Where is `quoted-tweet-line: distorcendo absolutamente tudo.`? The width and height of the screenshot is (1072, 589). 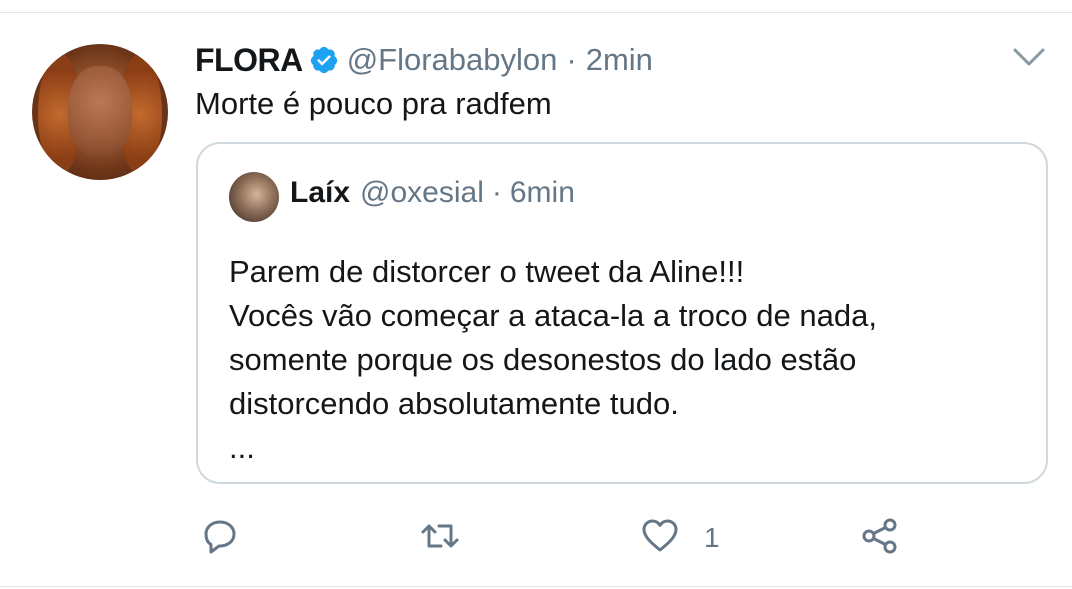
quoted-tweet-line: distorcendo absolutamente tudo. is located at coordinates (454, 403).